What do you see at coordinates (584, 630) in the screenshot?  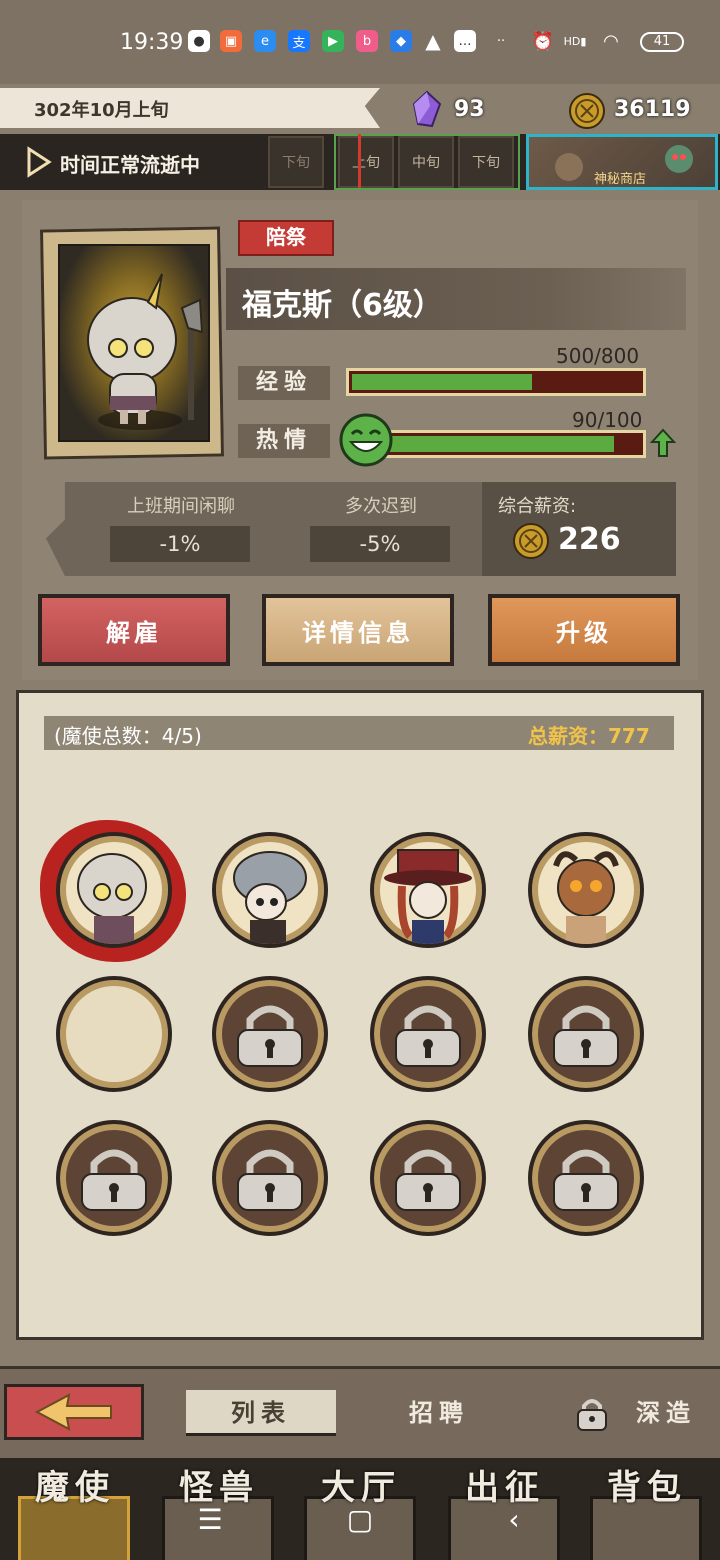 I see `upgrade-button: 升级` at bounding box center [584, 630].